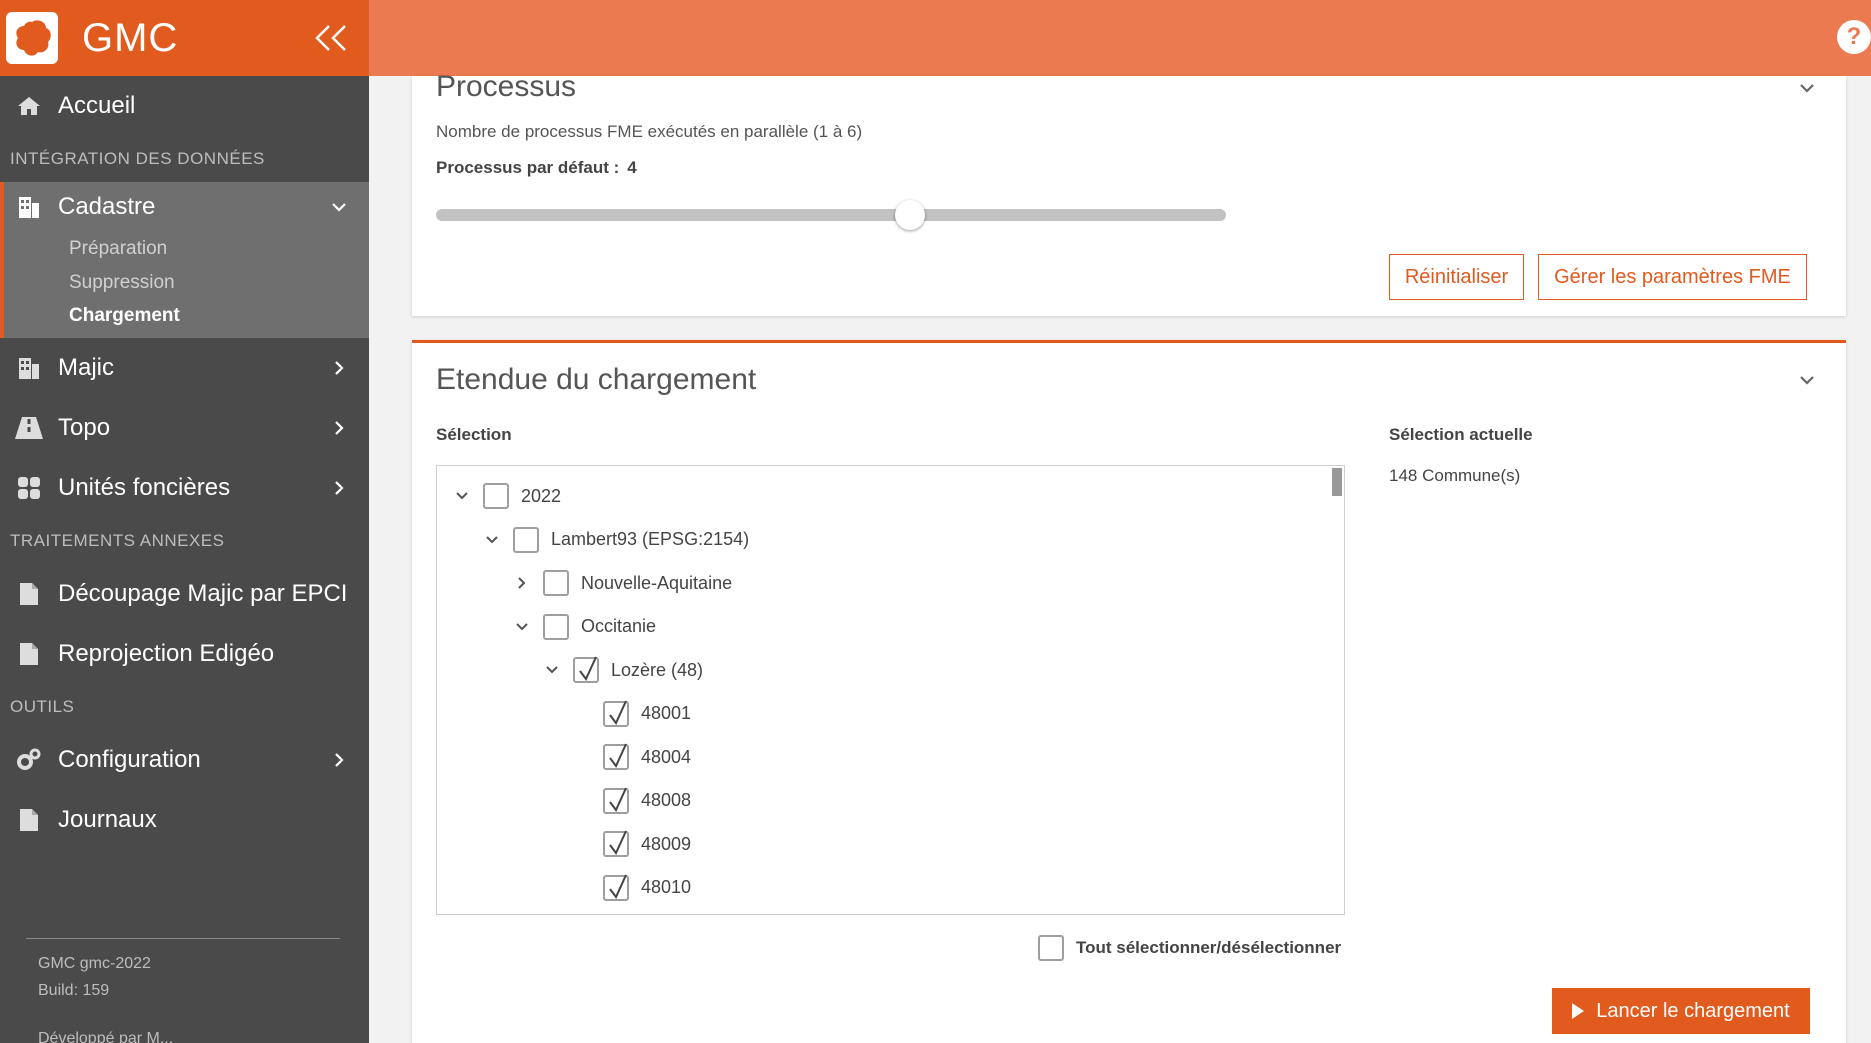 The image size is (1871, 1043). Describe the element at coordinates (184, 428) in the screenshot. I see `sidebar-item-topo: Topo` at that location.